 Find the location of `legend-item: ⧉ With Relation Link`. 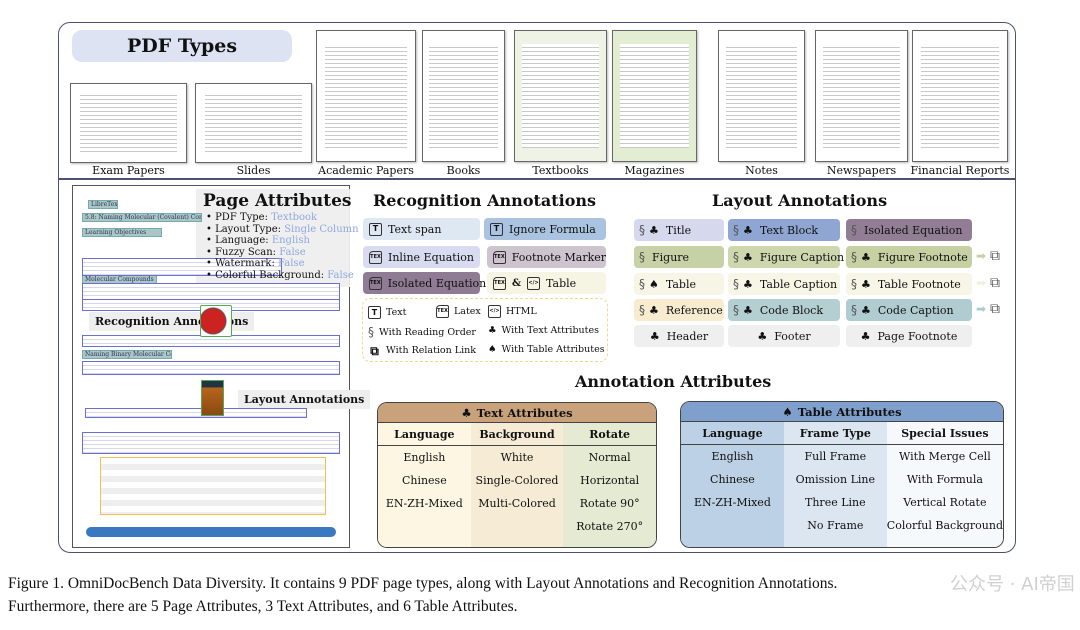

legend-item: ⧉ With Relation Link is located at coordinates (422, 350).